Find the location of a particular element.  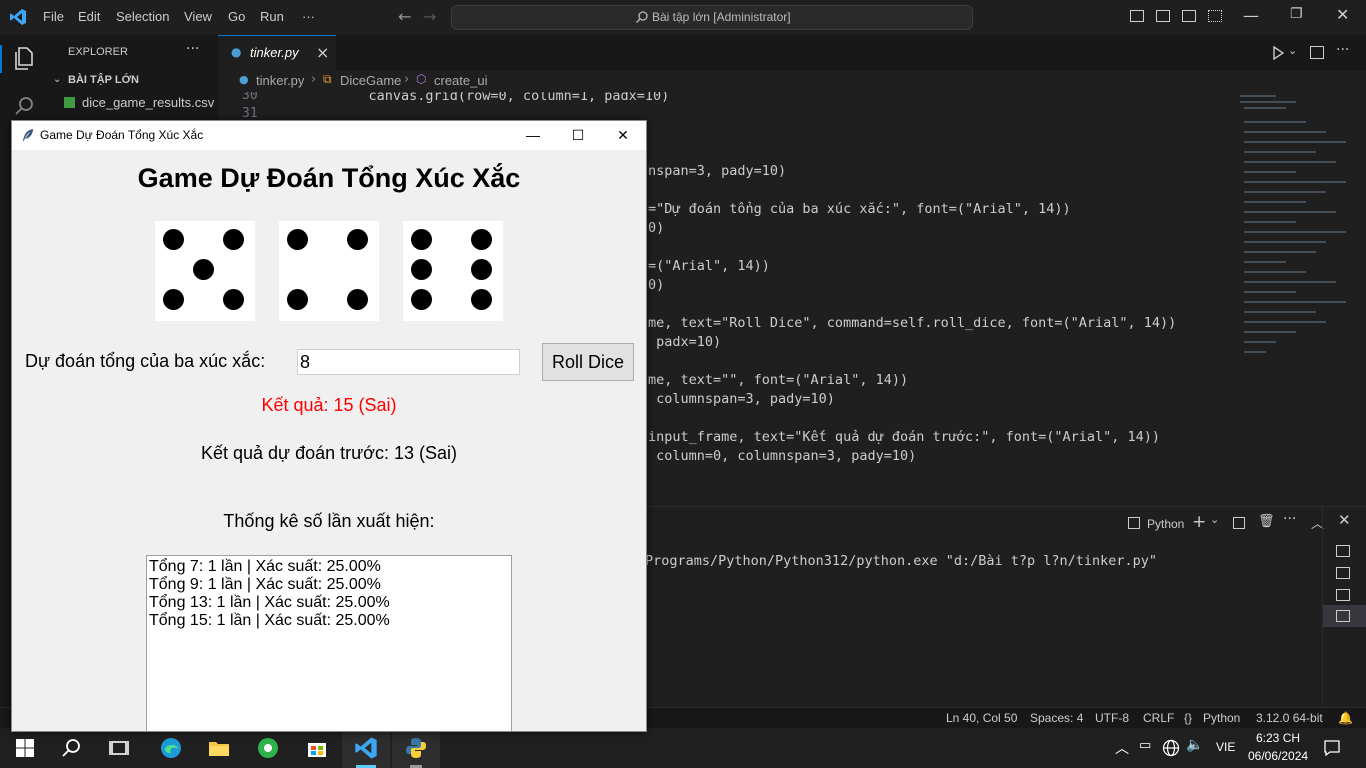

breadcrumb: ● tinker.py › ⧉ DiceGame › ⬡ create_ui is located at coordinates (792, 81).